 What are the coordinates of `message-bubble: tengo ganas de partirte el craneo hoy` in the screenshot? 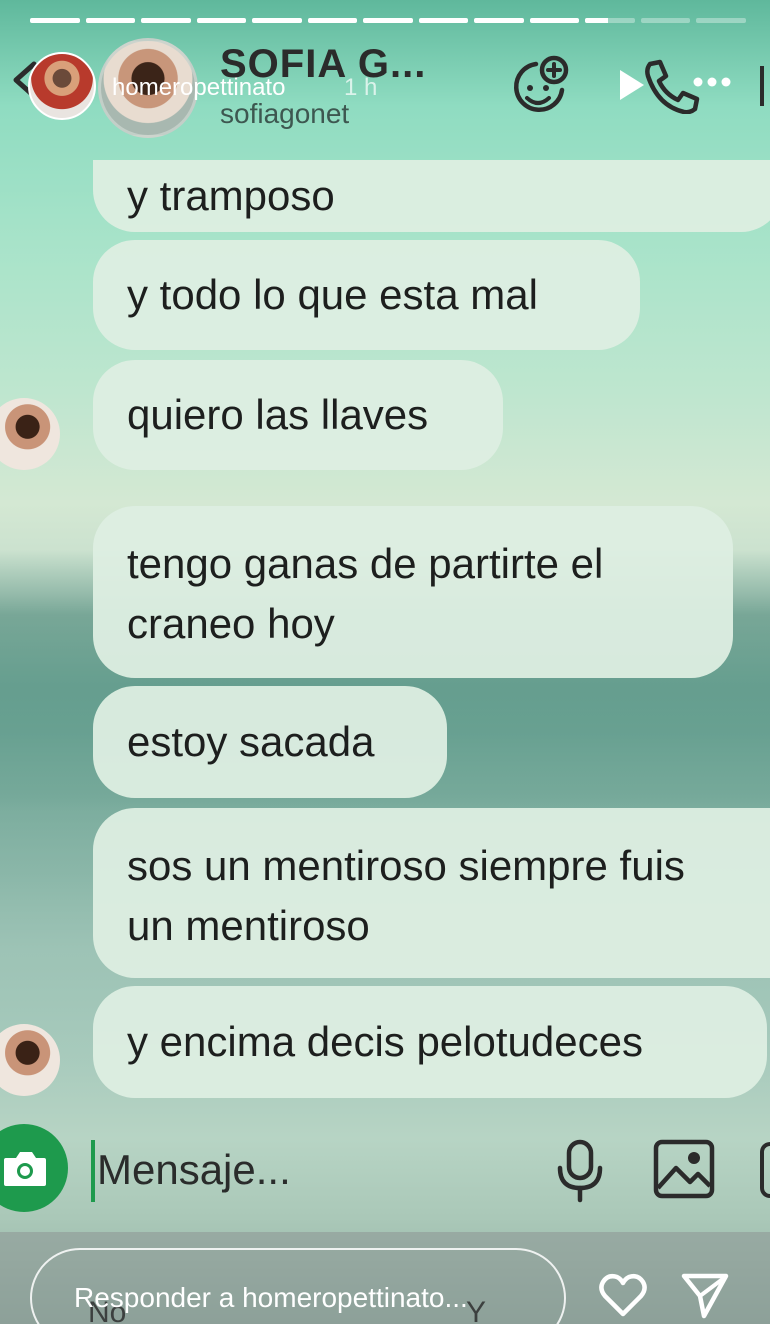 It's located at (413, 592).